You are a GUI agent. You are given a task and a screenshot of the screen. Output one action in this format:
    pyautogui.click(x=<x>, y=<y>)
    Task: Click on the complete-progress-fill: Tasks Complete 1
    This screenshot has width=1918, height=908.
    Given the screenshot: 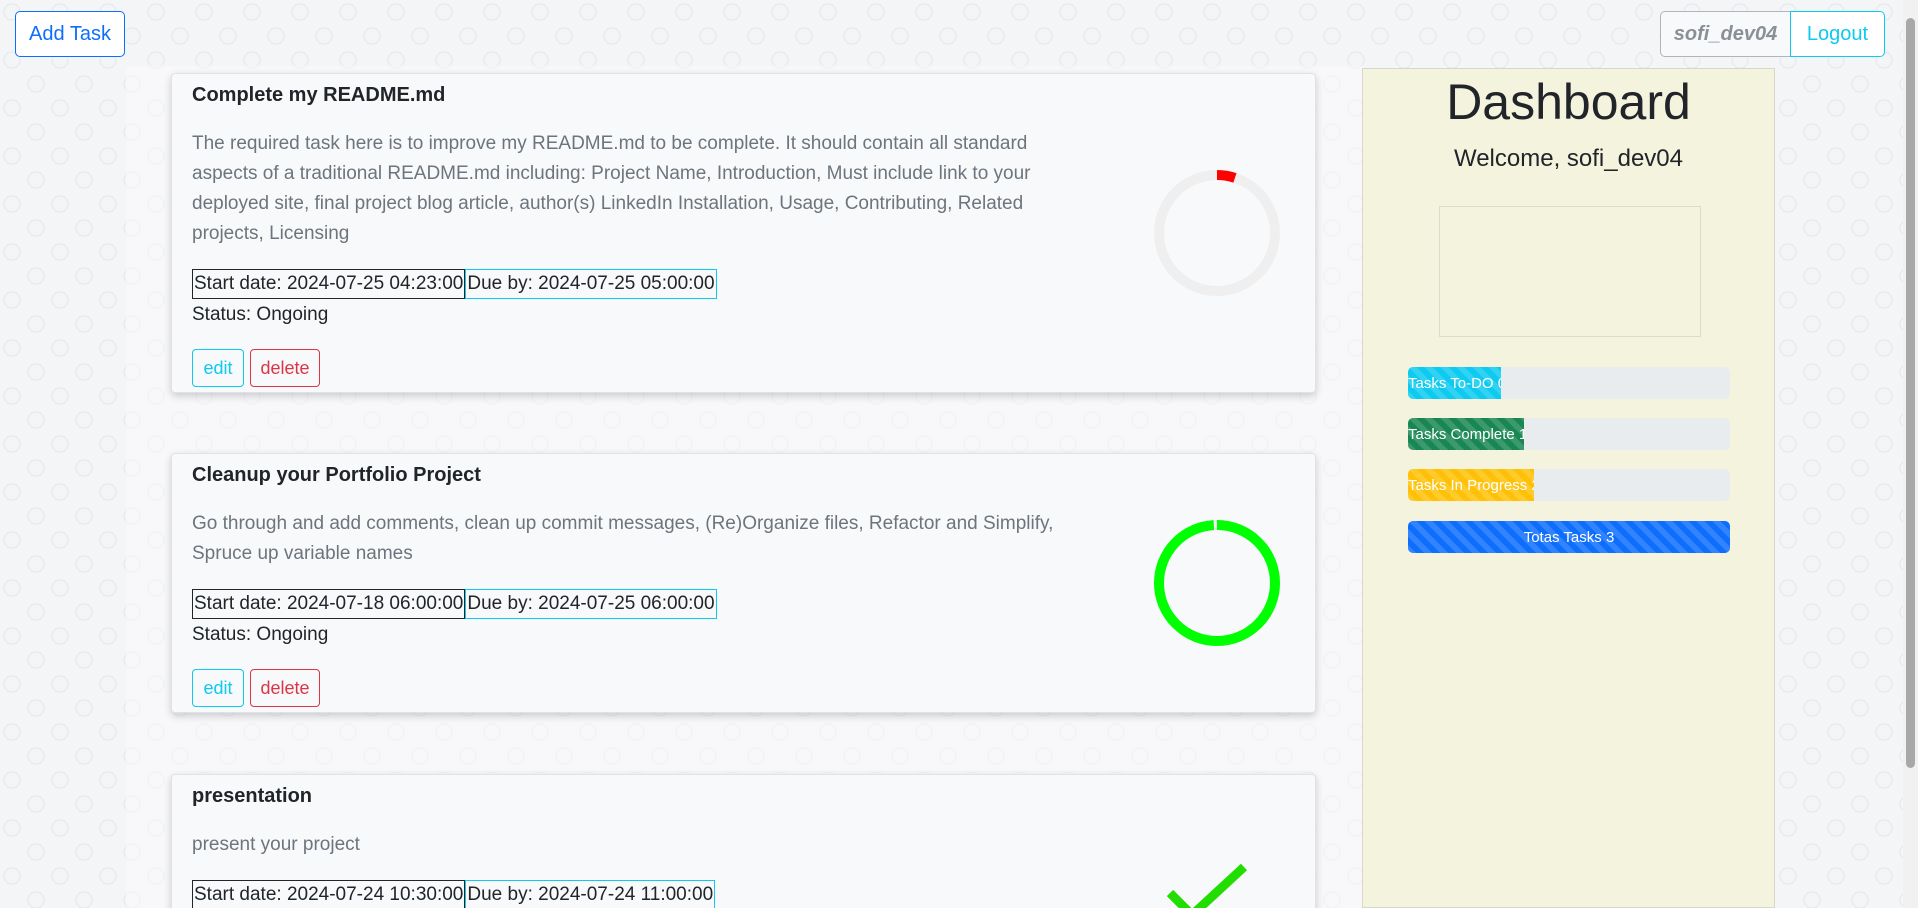 What is the action you would take?
    pyautogui.click(x=1466, y=434)
    